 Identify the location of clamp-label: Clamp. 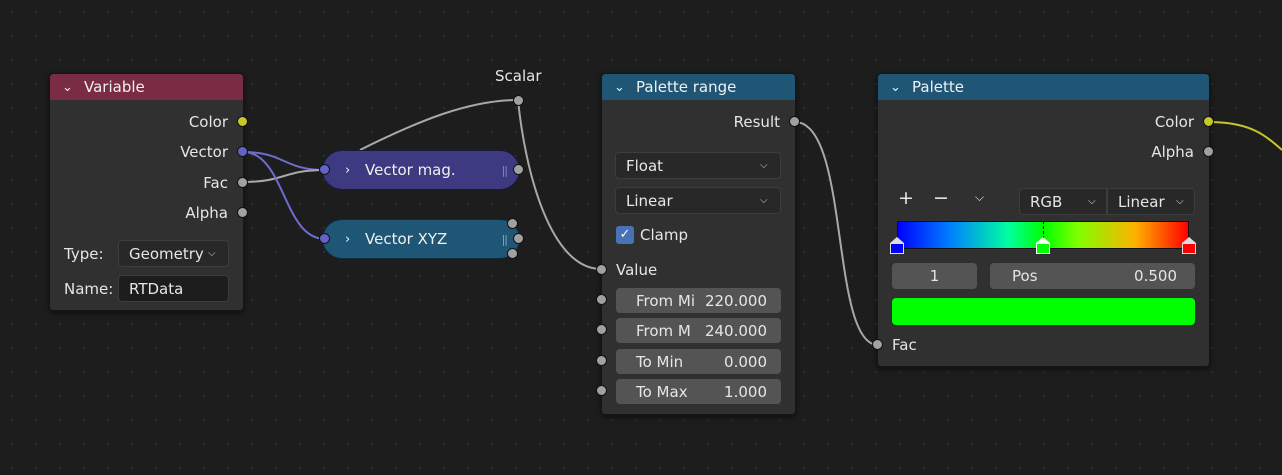
(664, 235).